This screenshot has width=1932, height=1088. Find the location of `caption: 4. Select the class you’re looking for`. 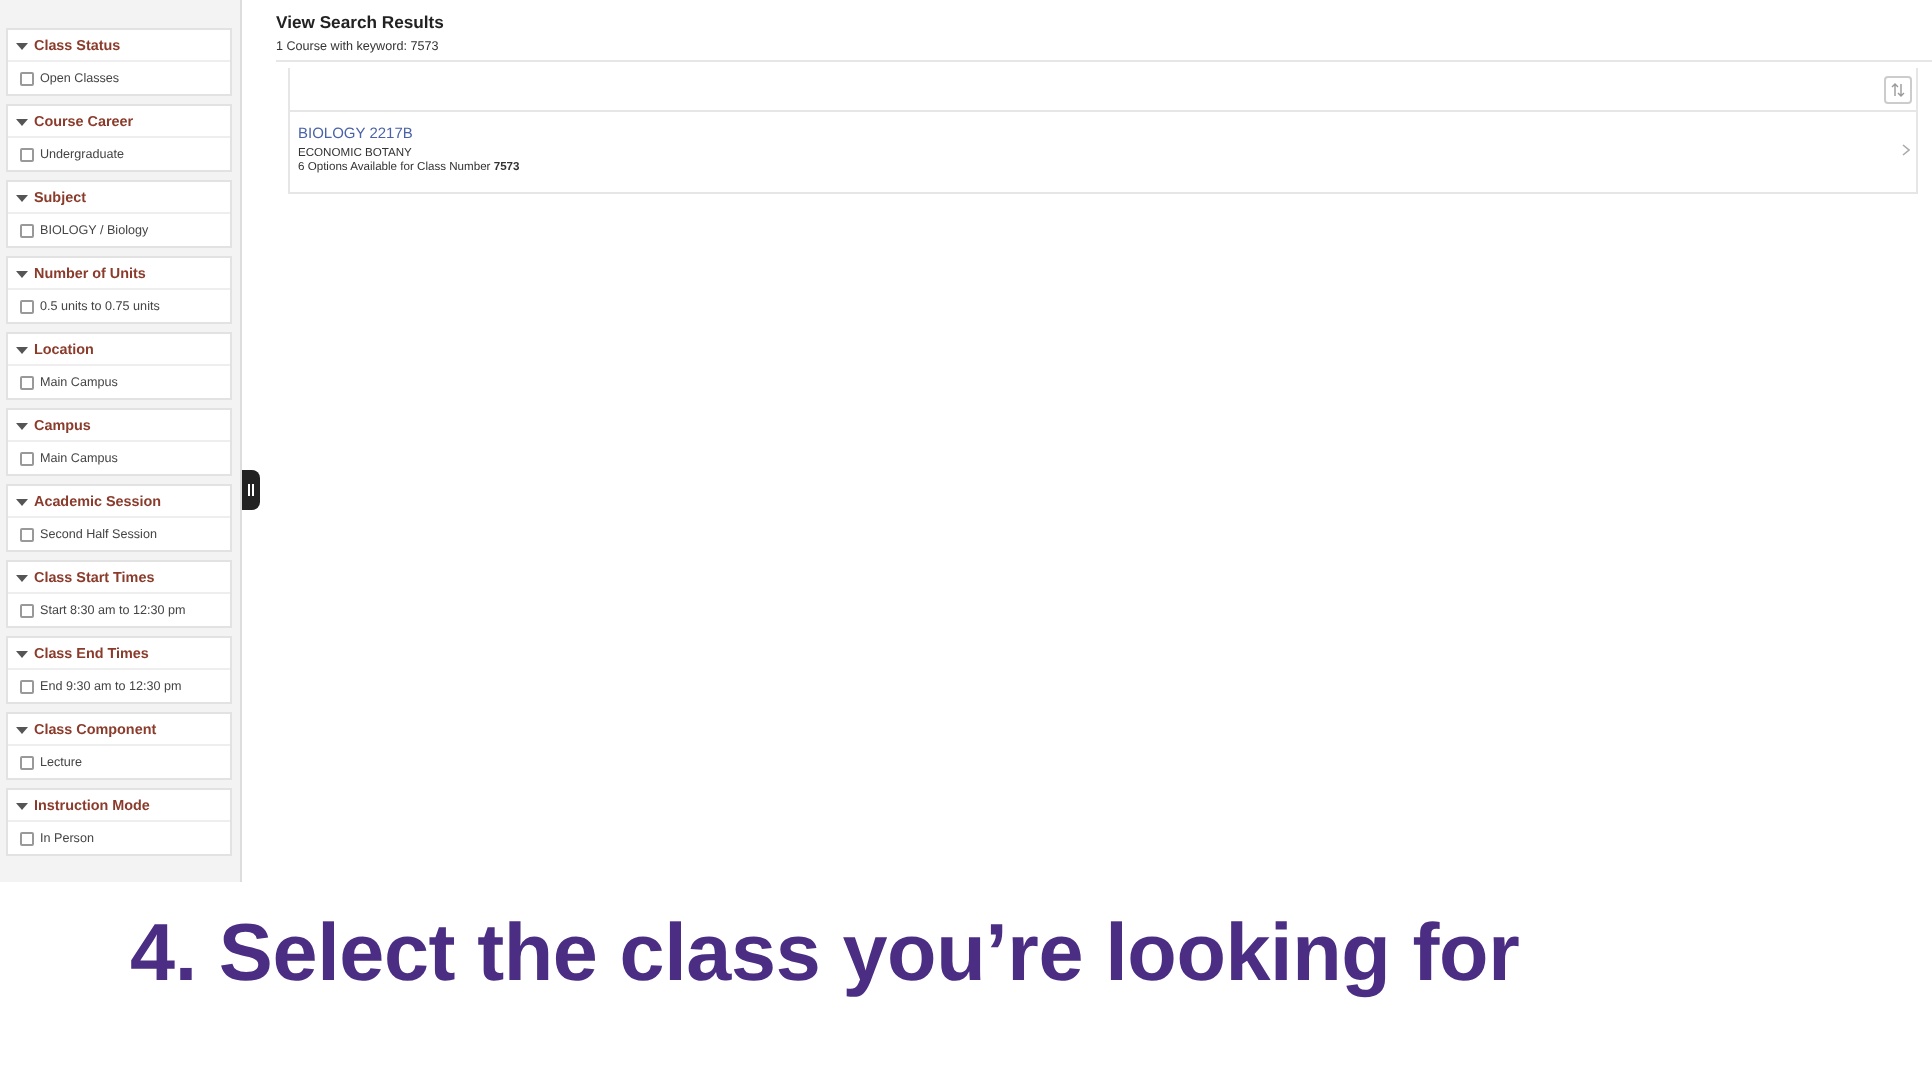

caption: 4. Select the class you’re looking for is located at coordinates (825, 952).